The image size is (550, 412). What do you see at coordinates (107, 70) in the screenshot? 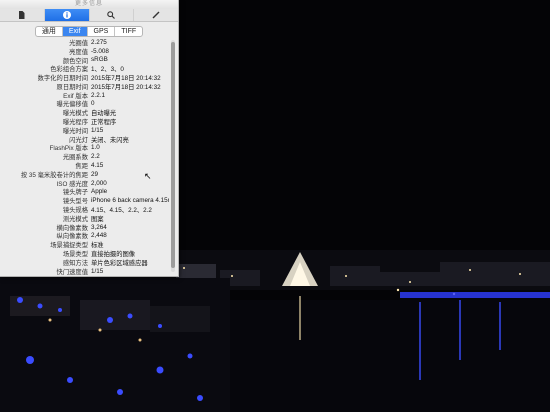
I see `exif-value: 1、2、3、0` at bounding box center [107, 70].